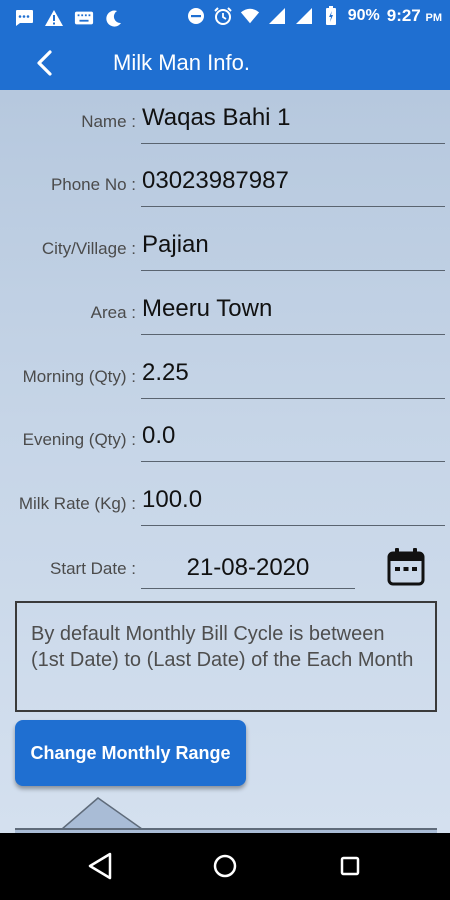 The height and width of the screenshot is (900, 450). Describe the element at coordinates (293, 315) in the screenshot. I see `area-field: Meeru Town` at that location.